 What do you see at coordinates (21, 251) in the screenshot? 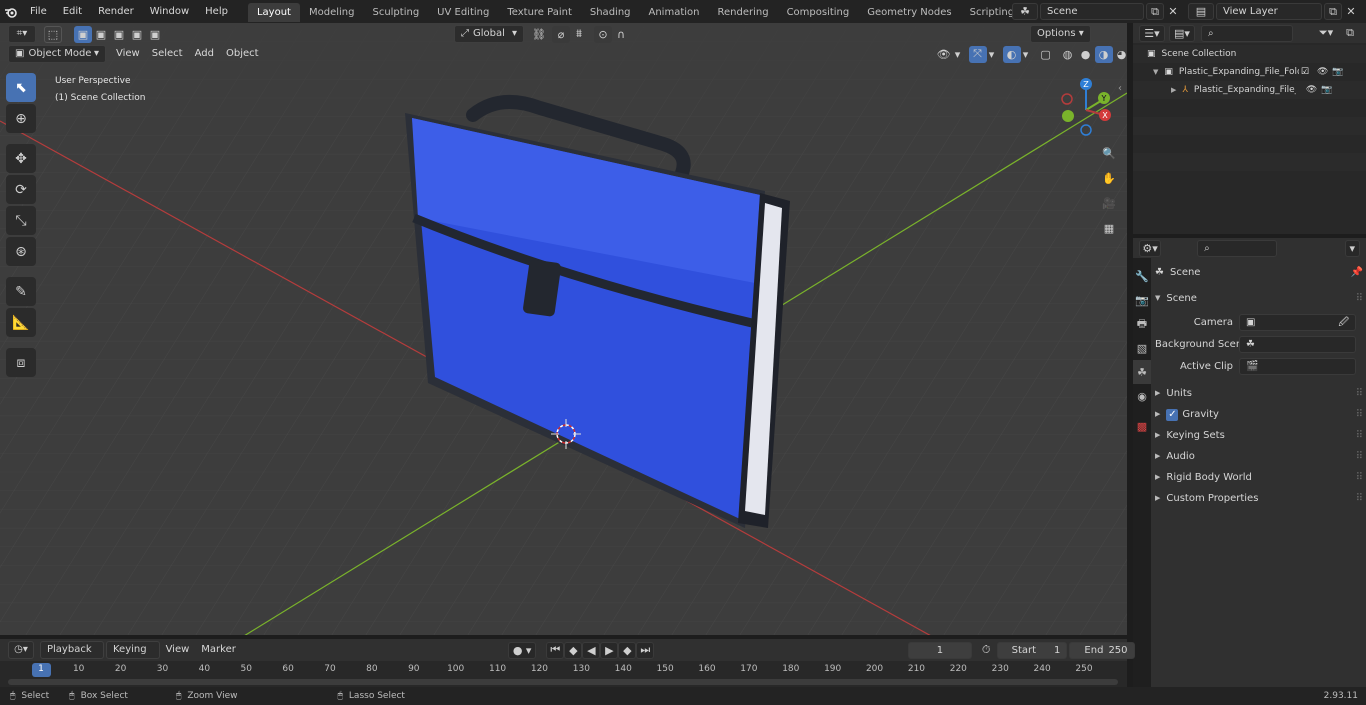
I see `transform-tool-icon: ⊛` at bounding box center [21, 251].